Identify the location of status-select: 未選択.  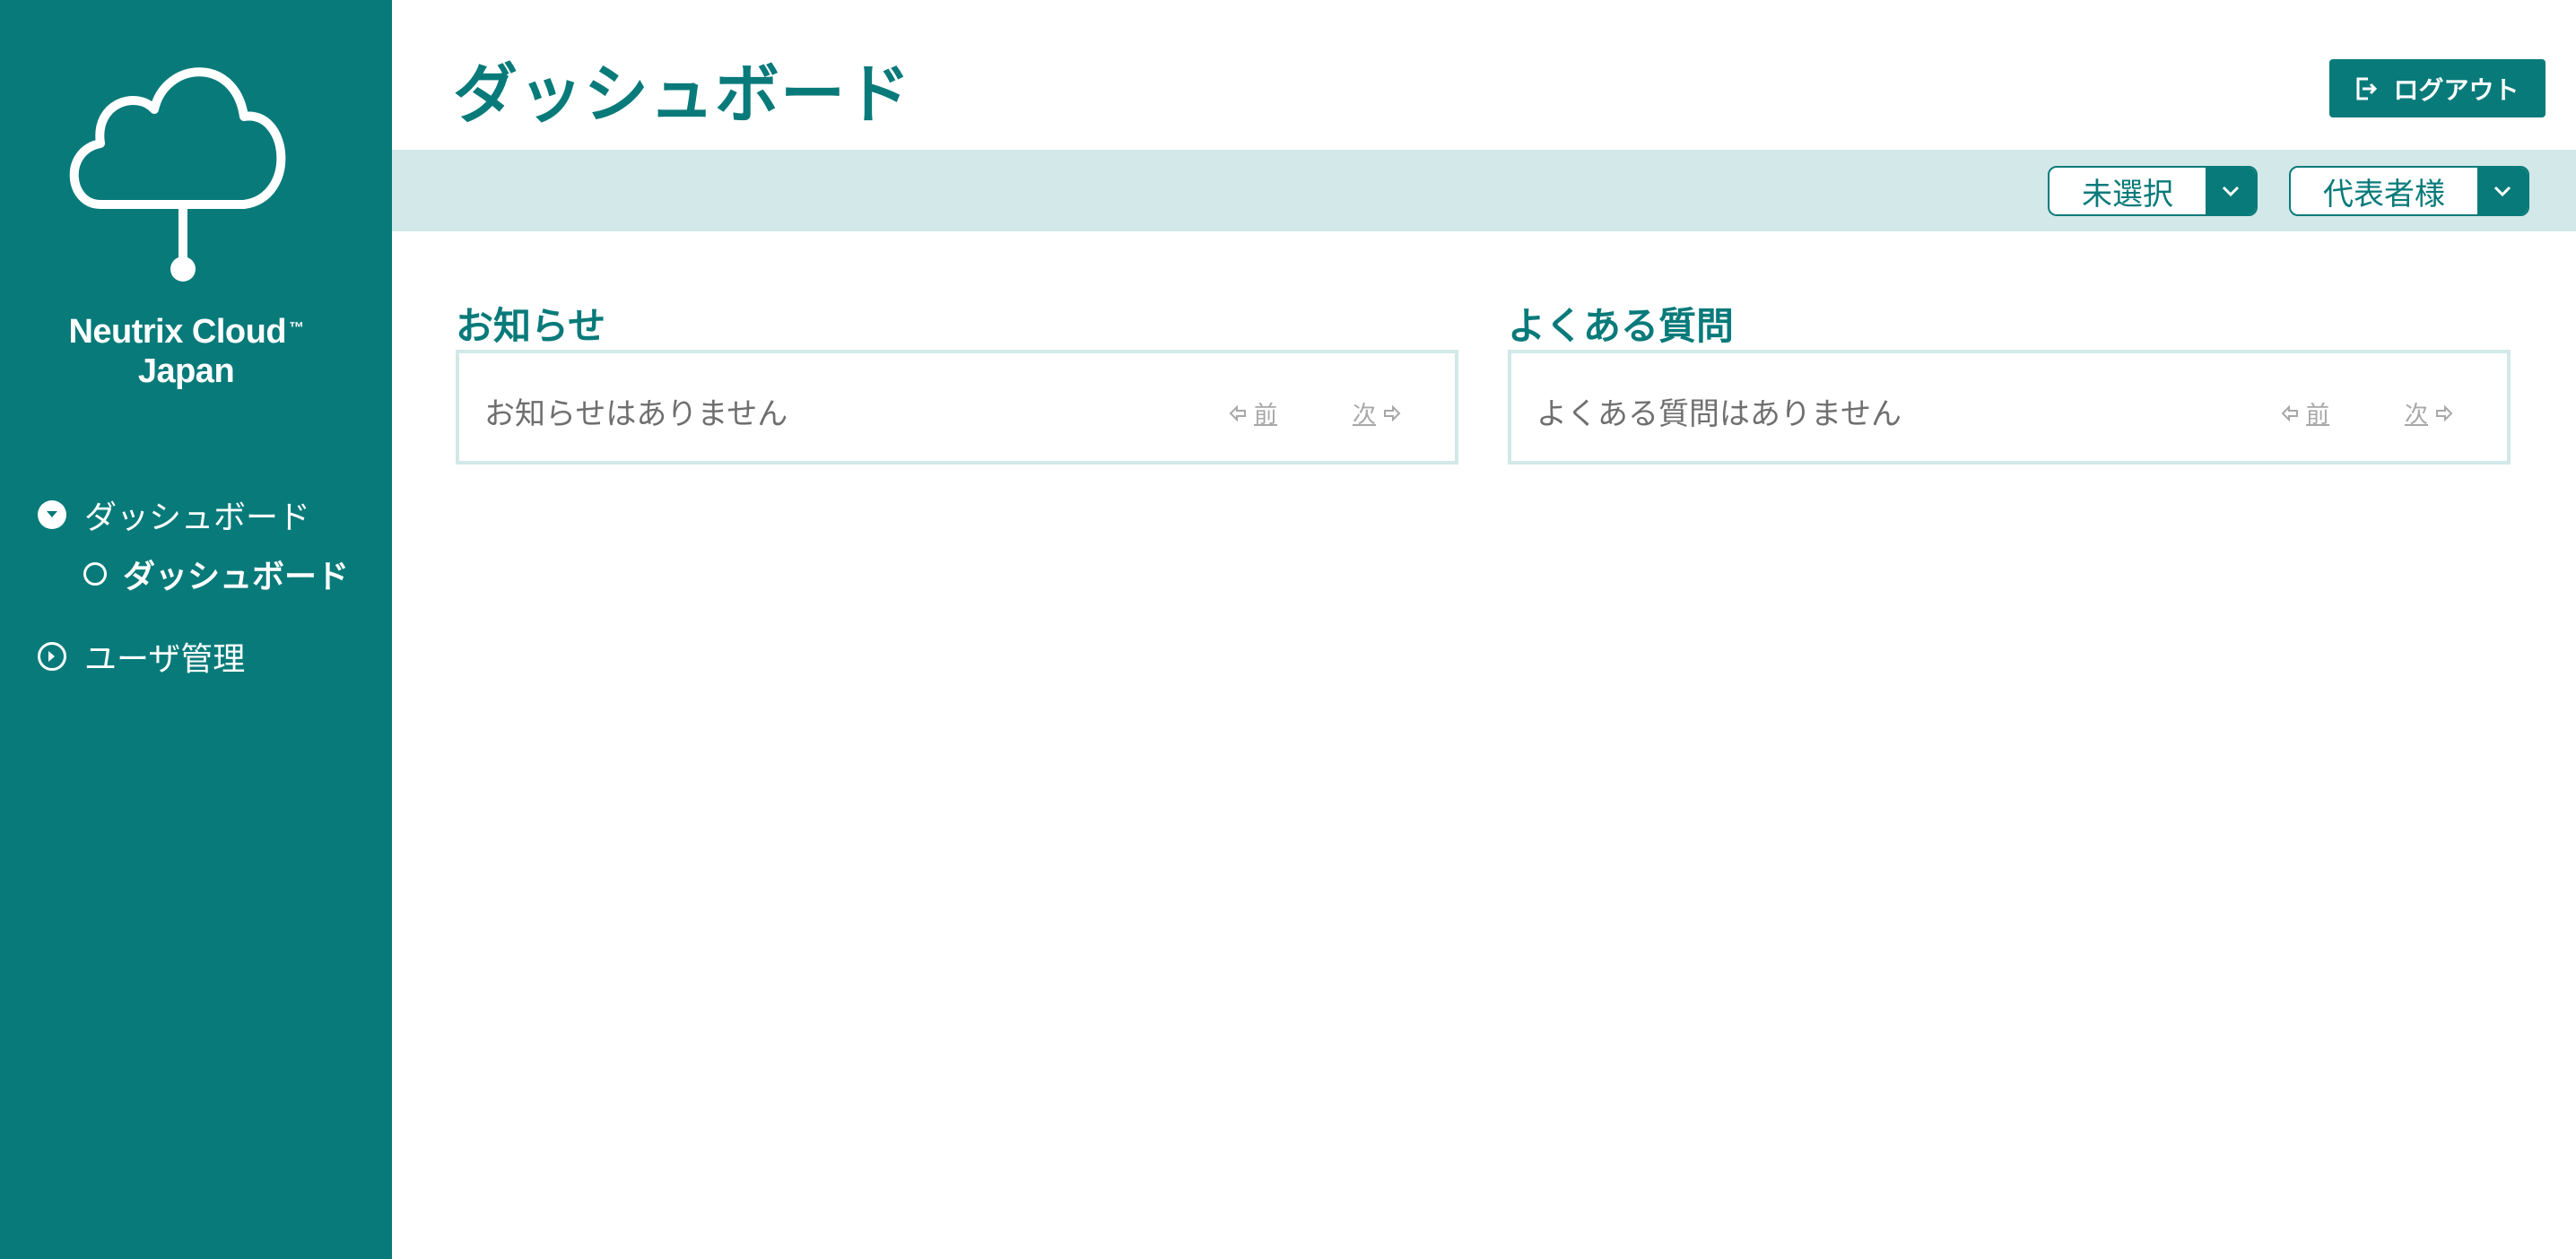
(2153, 191).